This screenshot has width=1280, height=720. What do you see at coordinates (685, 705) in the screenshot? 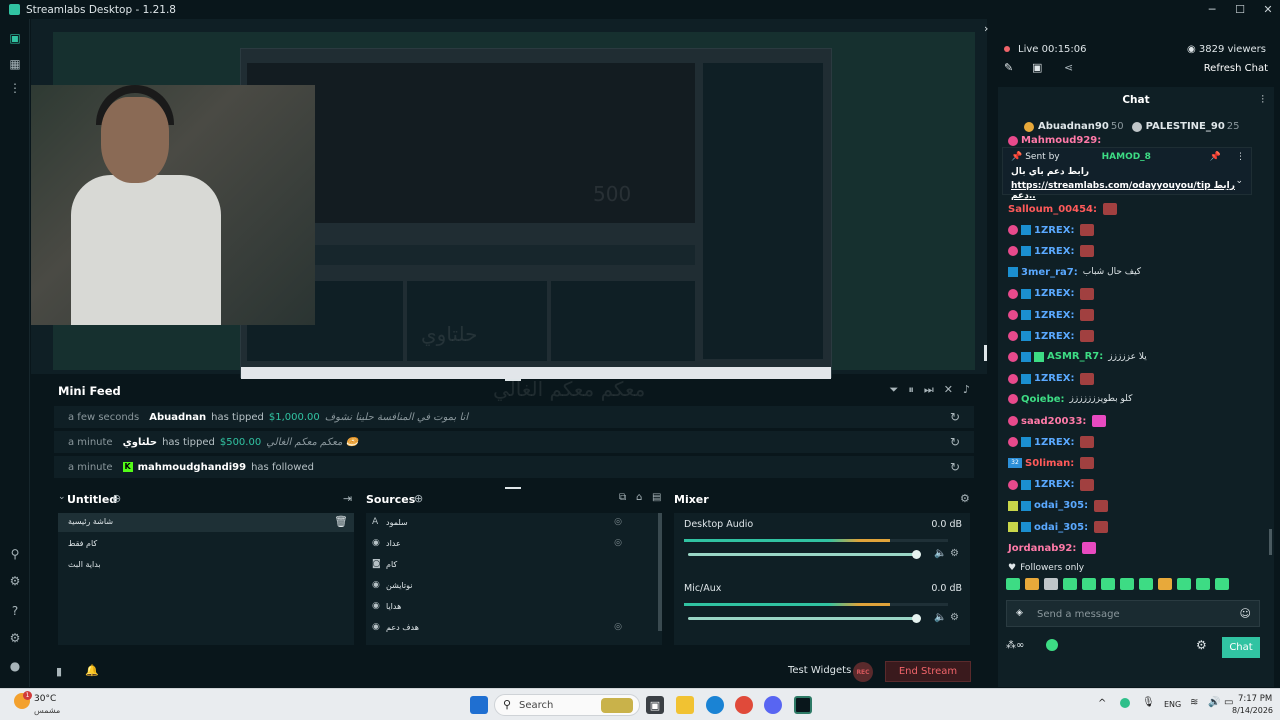
I see `file-explorer-icon` at bounding box center [685, 705].